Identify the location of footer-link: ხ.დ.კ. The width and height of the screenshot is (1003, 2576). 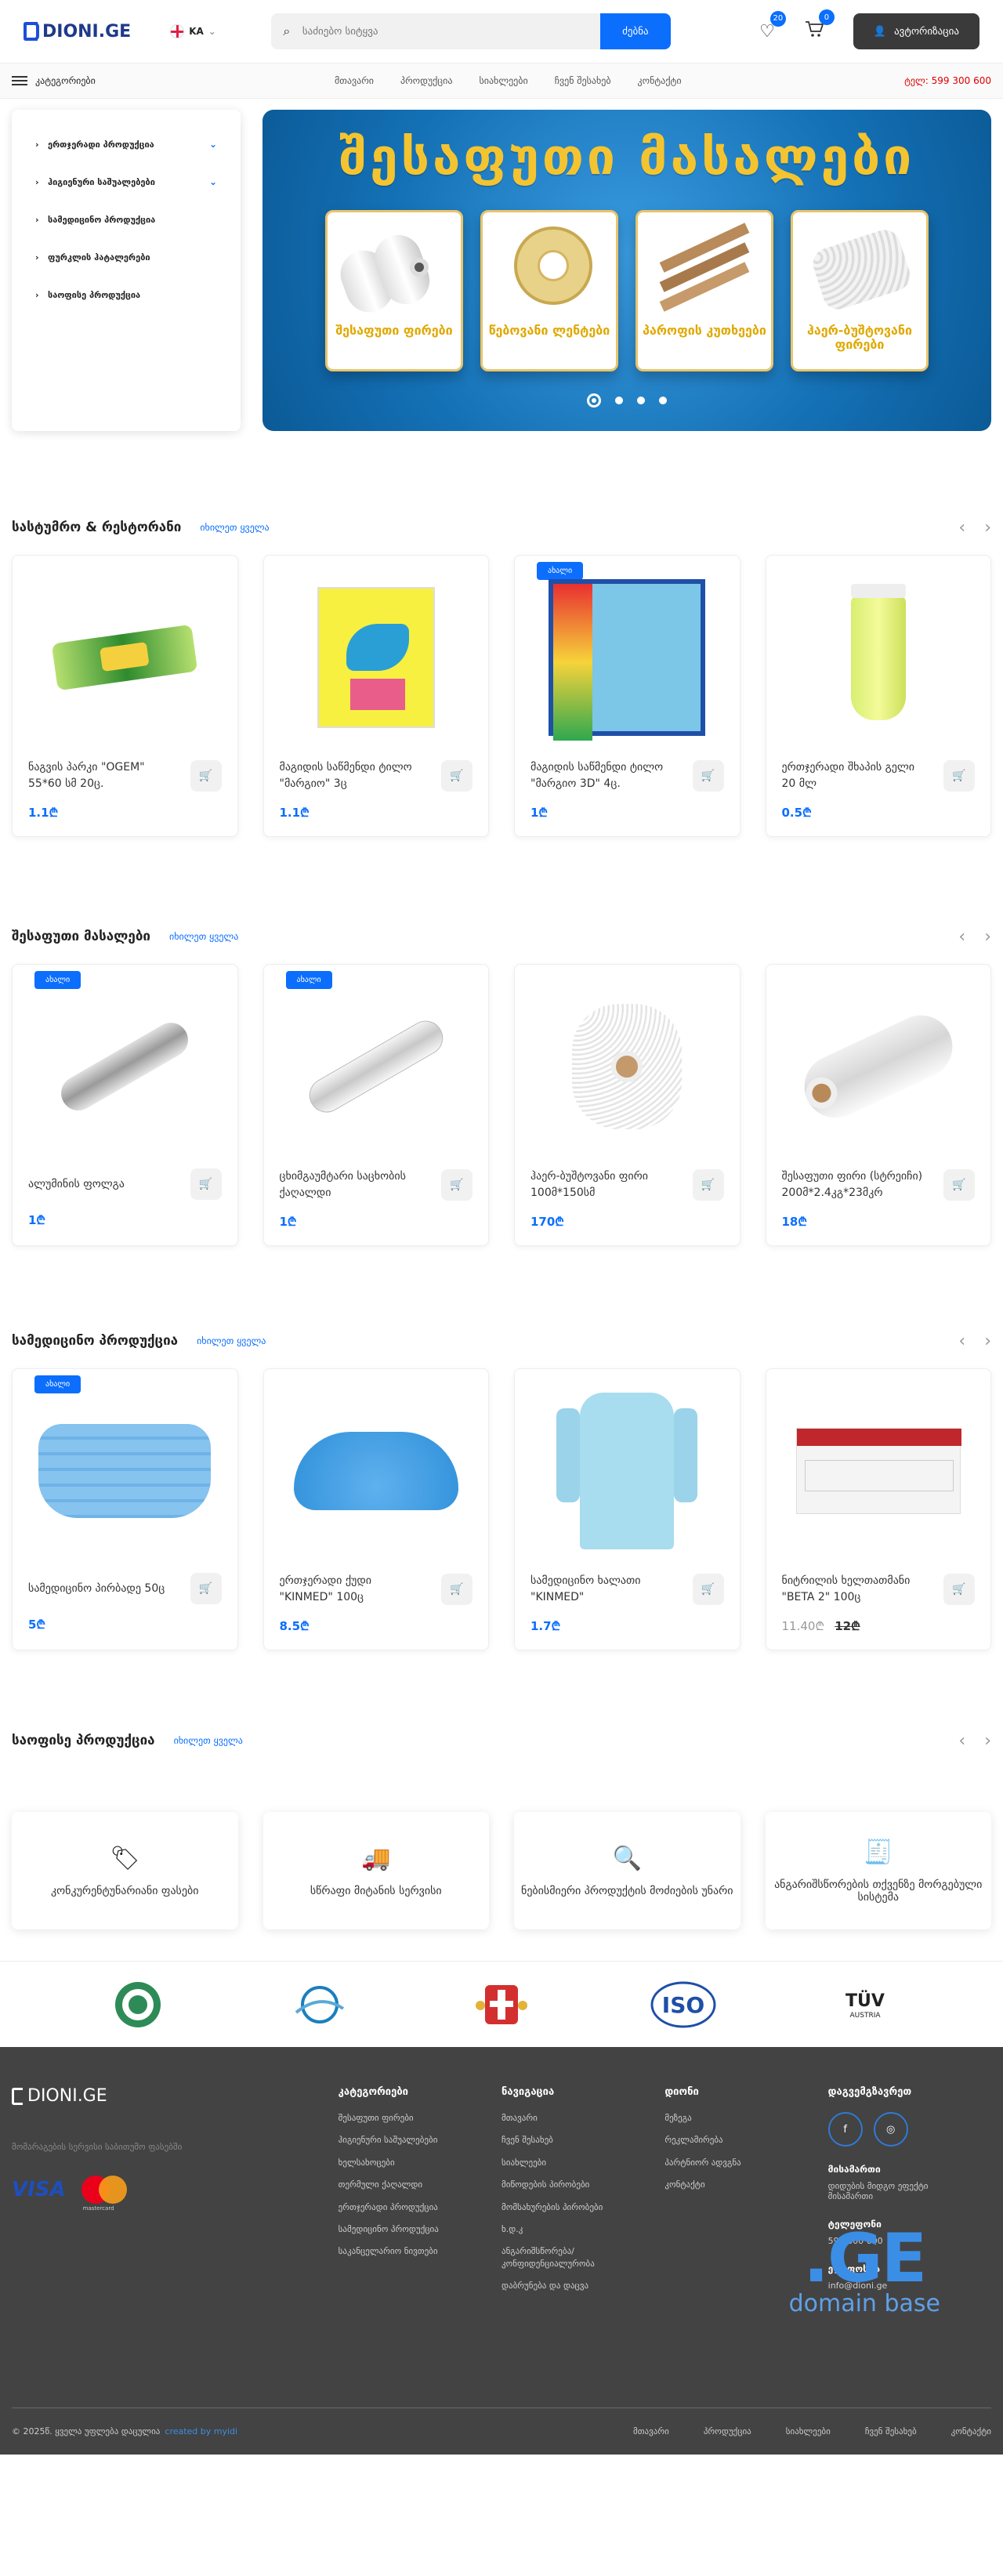
(583, 2229).